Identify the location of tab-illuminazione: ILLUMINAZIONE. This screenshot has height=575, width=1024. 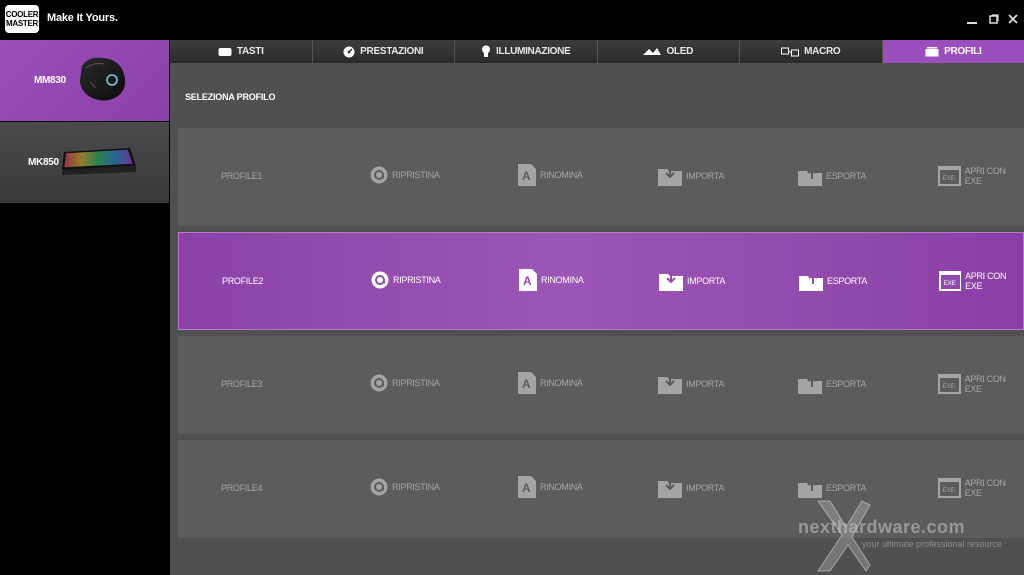
(526, 51).